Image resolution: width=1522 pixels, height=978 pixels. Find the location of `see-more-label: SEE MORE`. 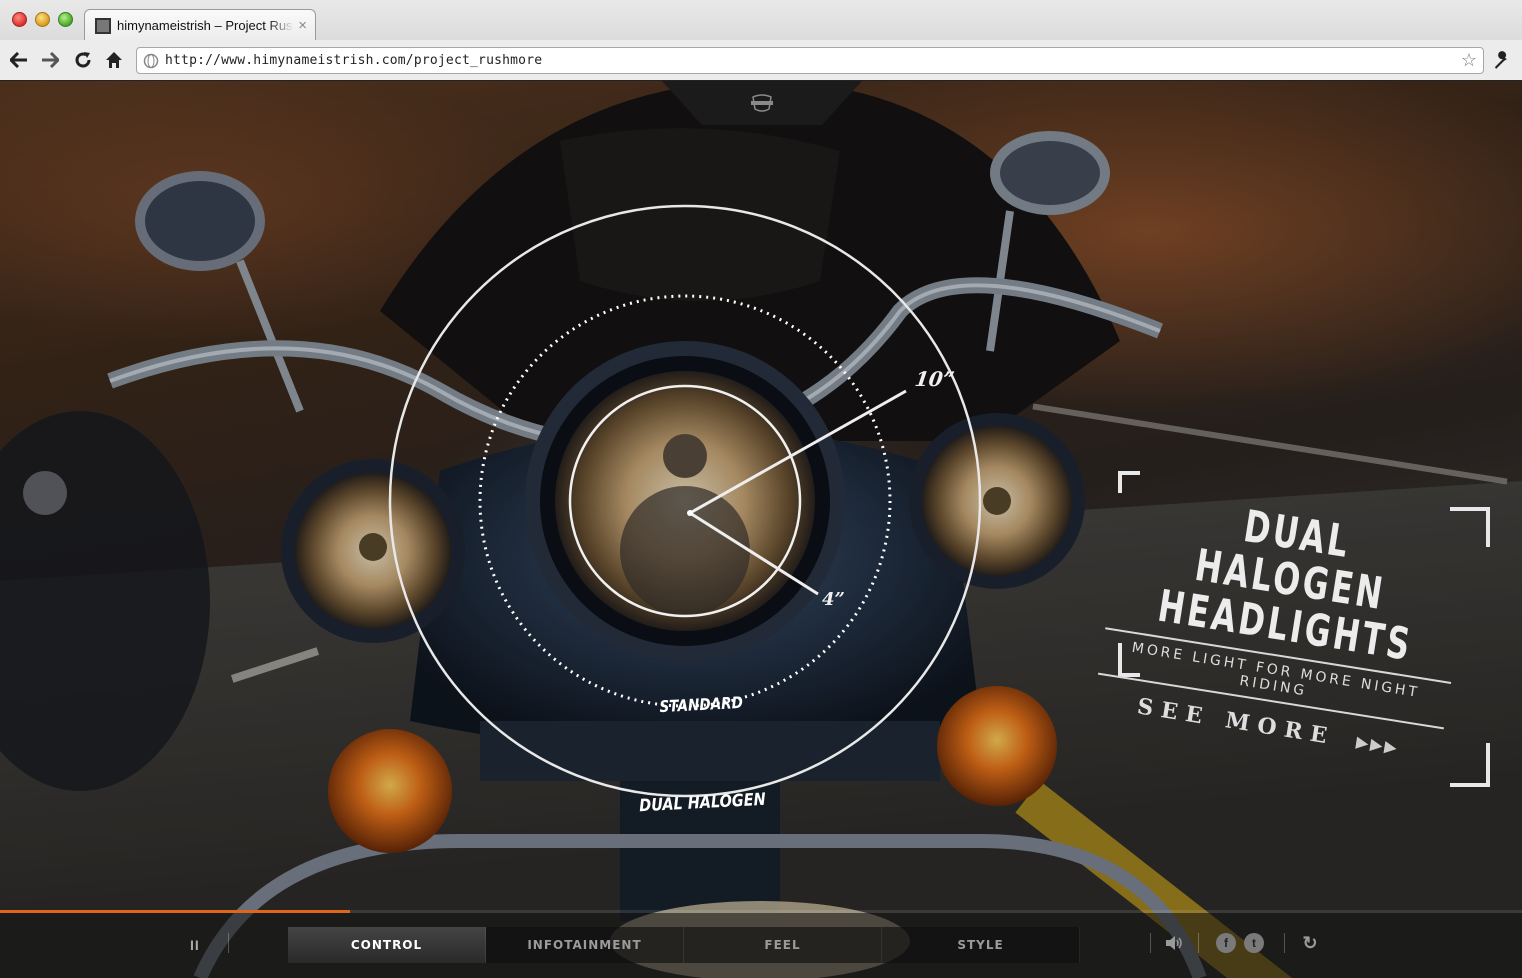

see-more-label: SEE MORE is located at coordinates (1236, 722).